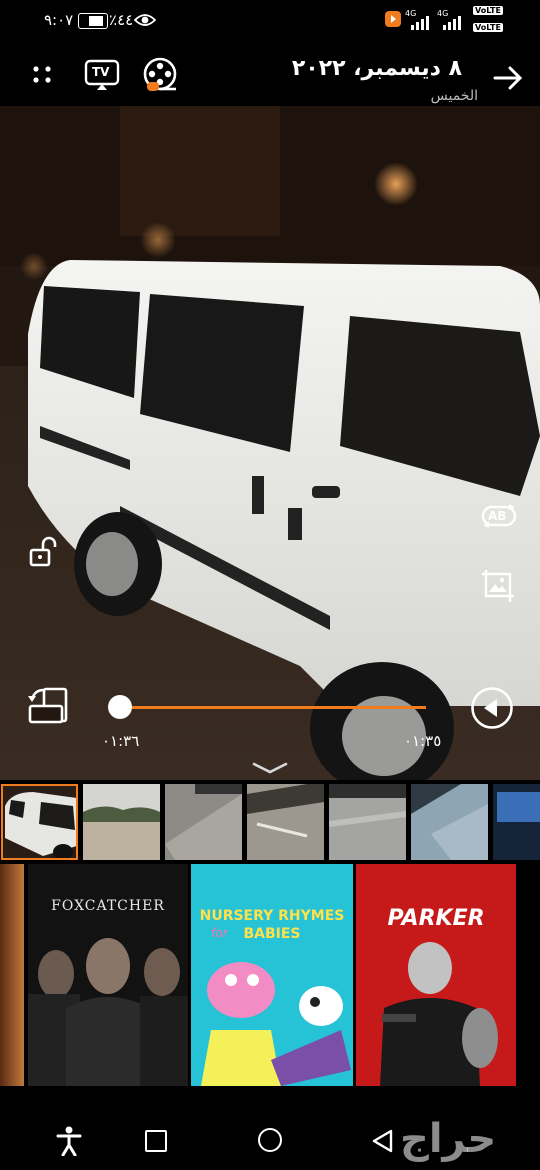 Image resolution: width=540 pixels, height=1170 pixels. I want to click on poster-foxcatcher-title: FOXCATCHER, so click(108, 906).